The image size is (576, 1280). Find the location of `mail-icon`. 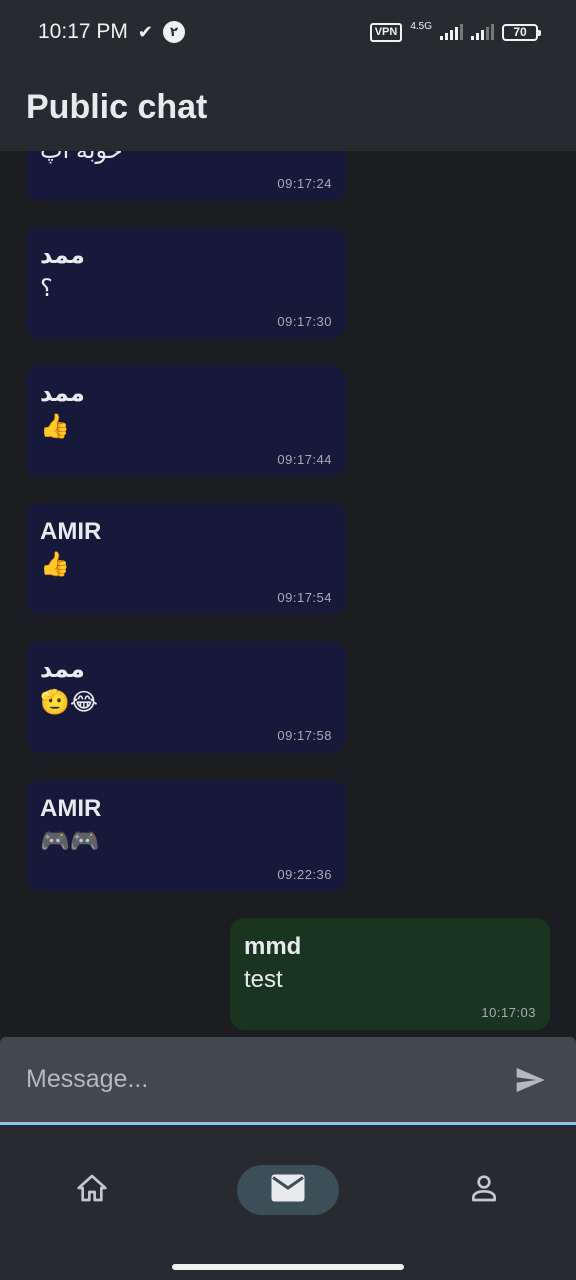

mail-icon is located at coordinates (288, 1190).